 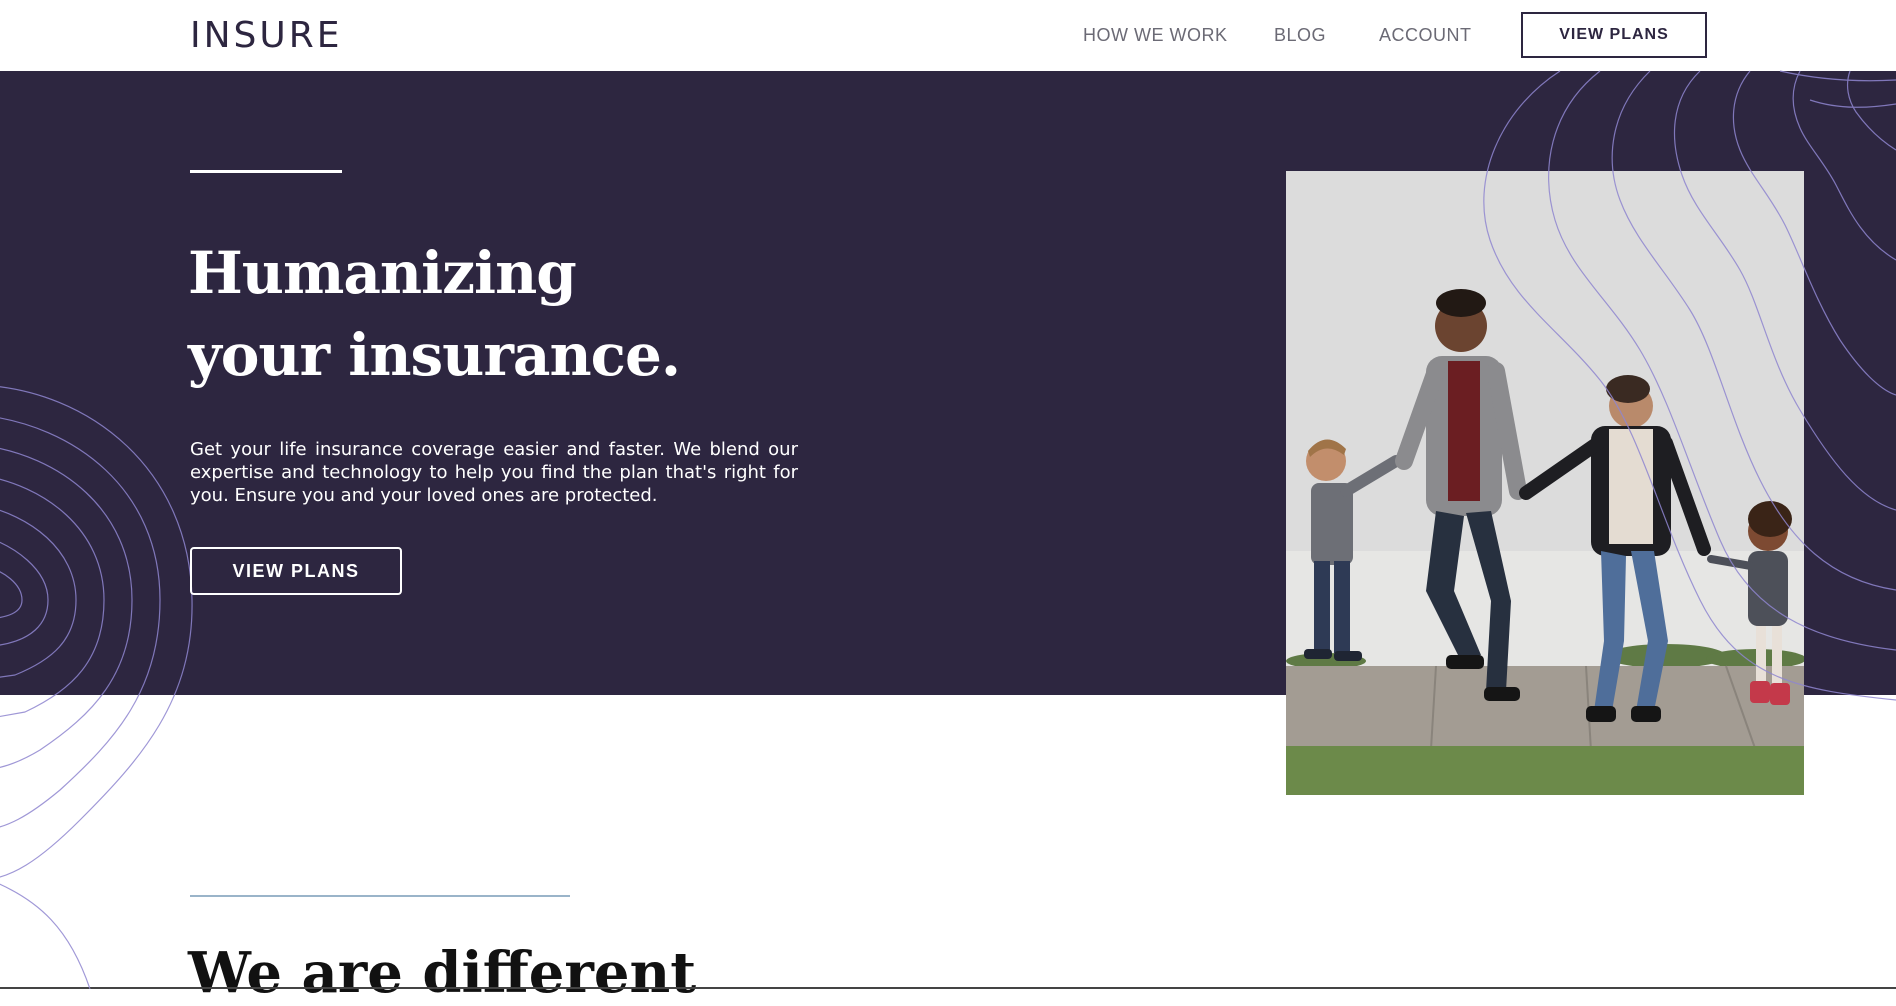 What do you see at coordinates (266, 171) in the screenshot?
I see `hero-divider` at bounding box center [266, 171].